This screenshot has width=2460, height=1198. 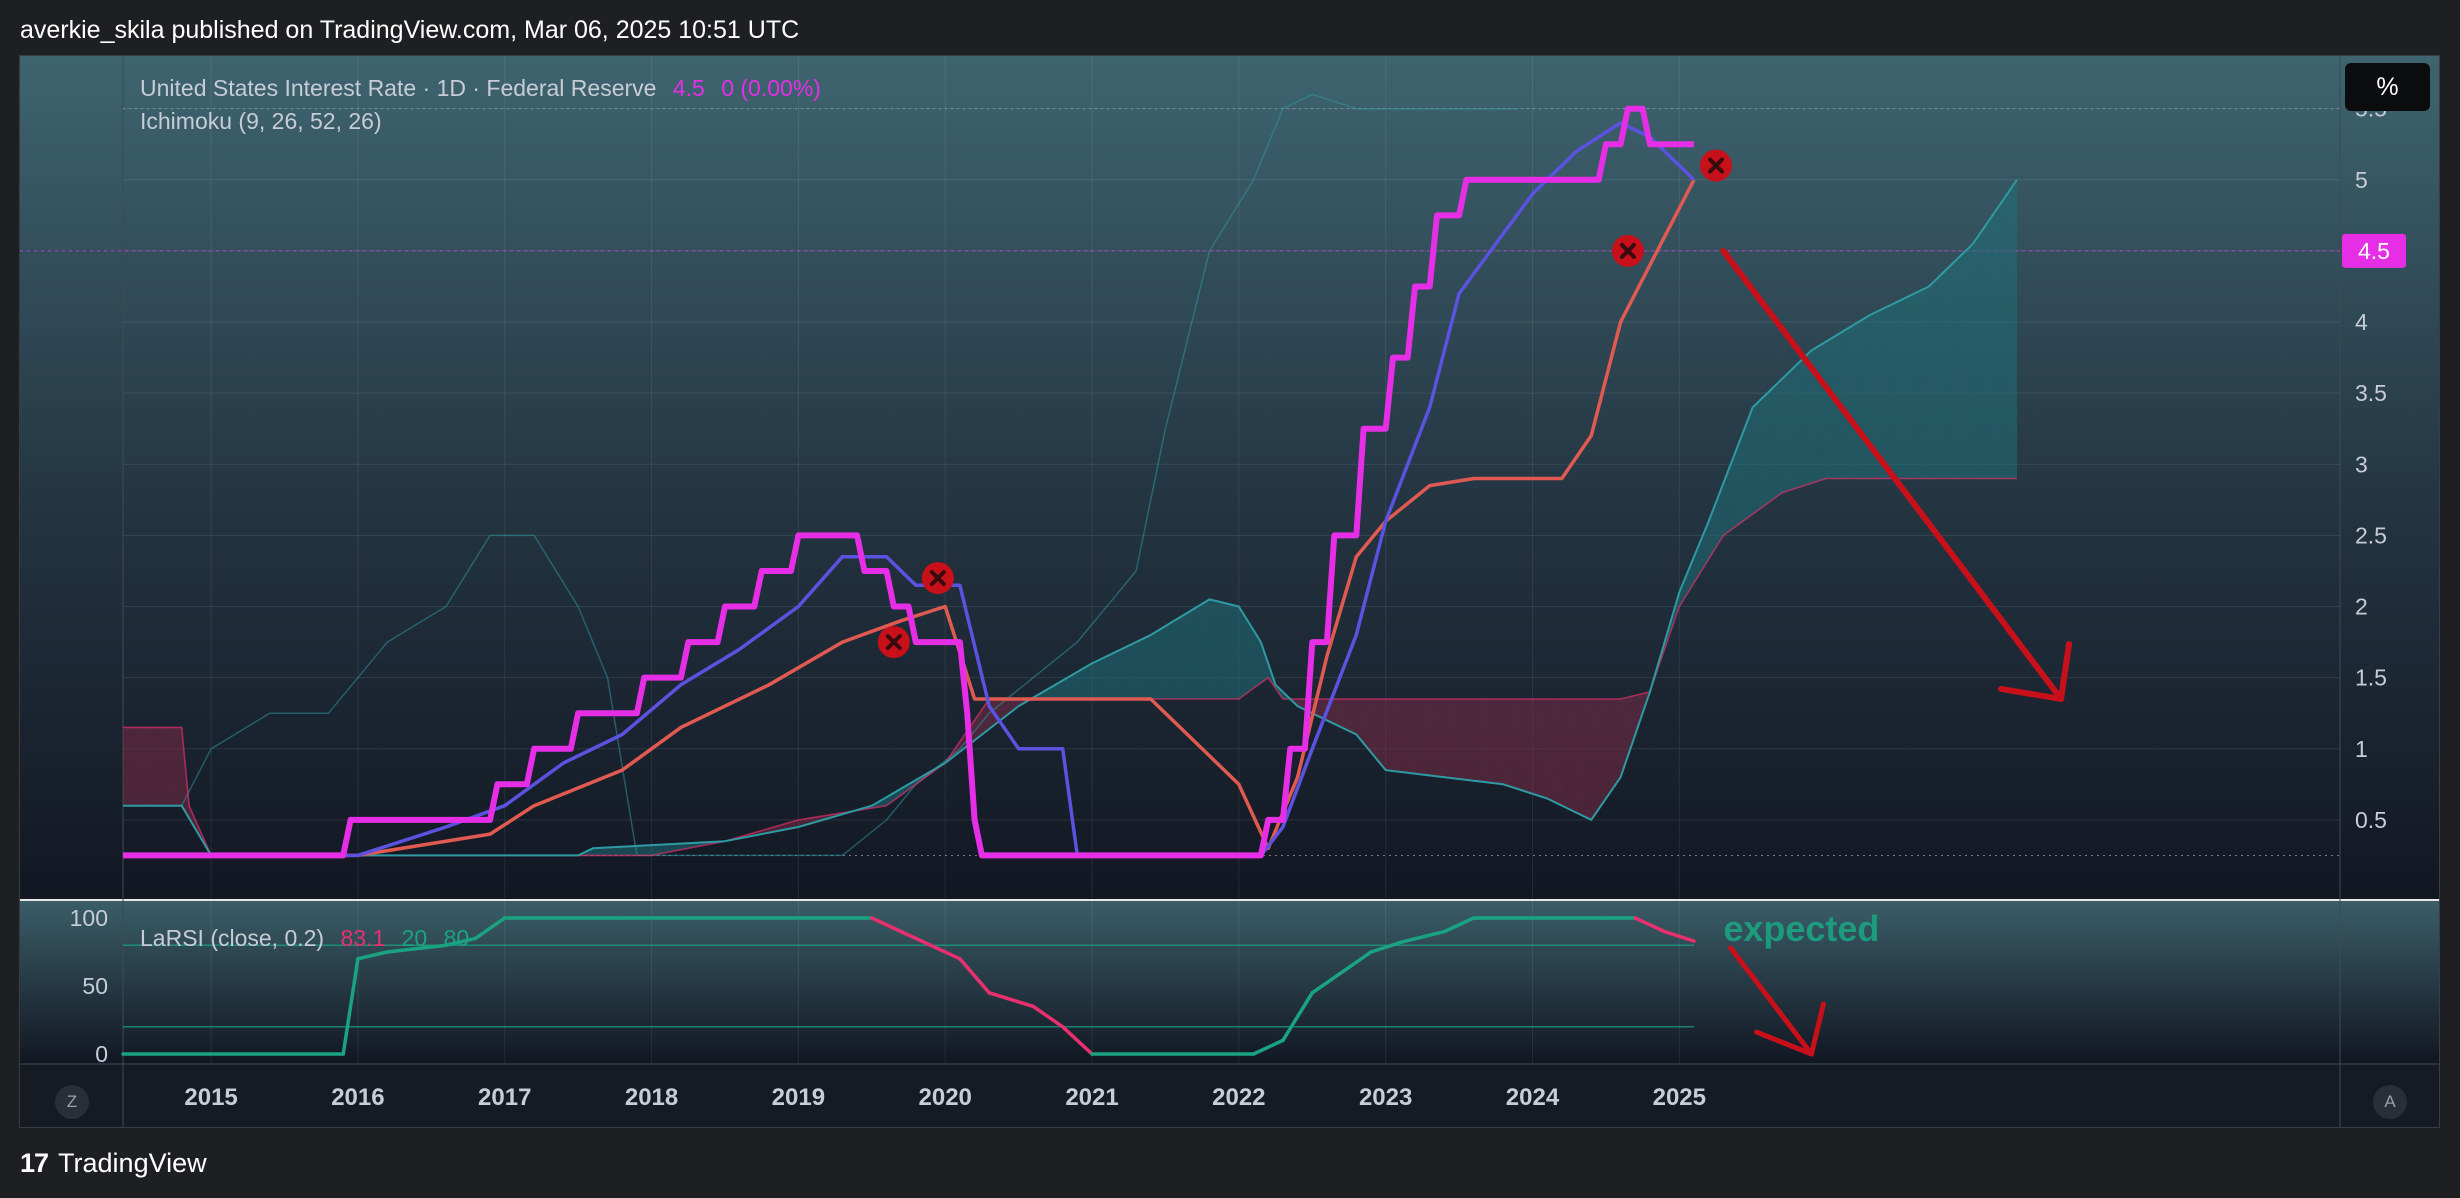 I want to click on larsi-y-tick-label: 0, so click(x=101, y=1054).